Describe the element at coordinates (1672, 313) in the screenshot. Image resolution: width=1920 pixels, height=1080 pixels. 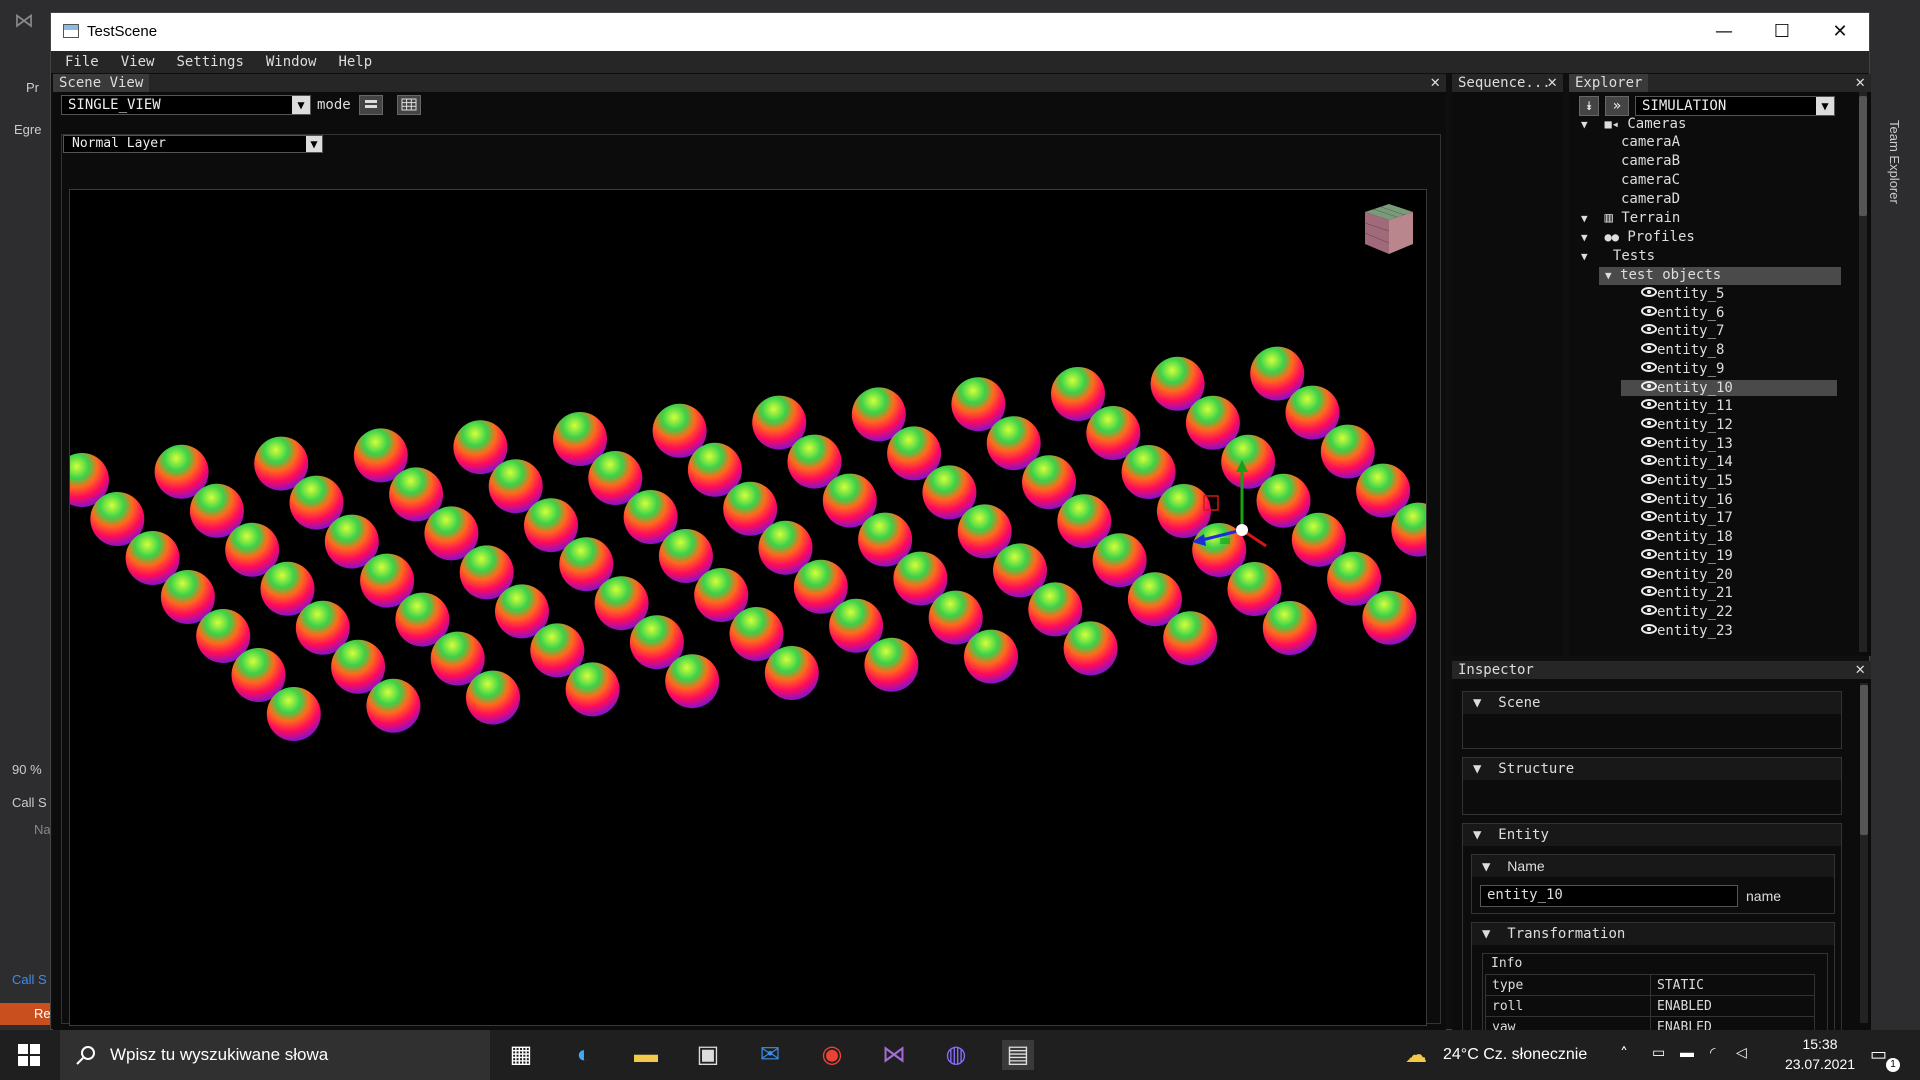
I see `tree-node-entity: entity_6` at that location.